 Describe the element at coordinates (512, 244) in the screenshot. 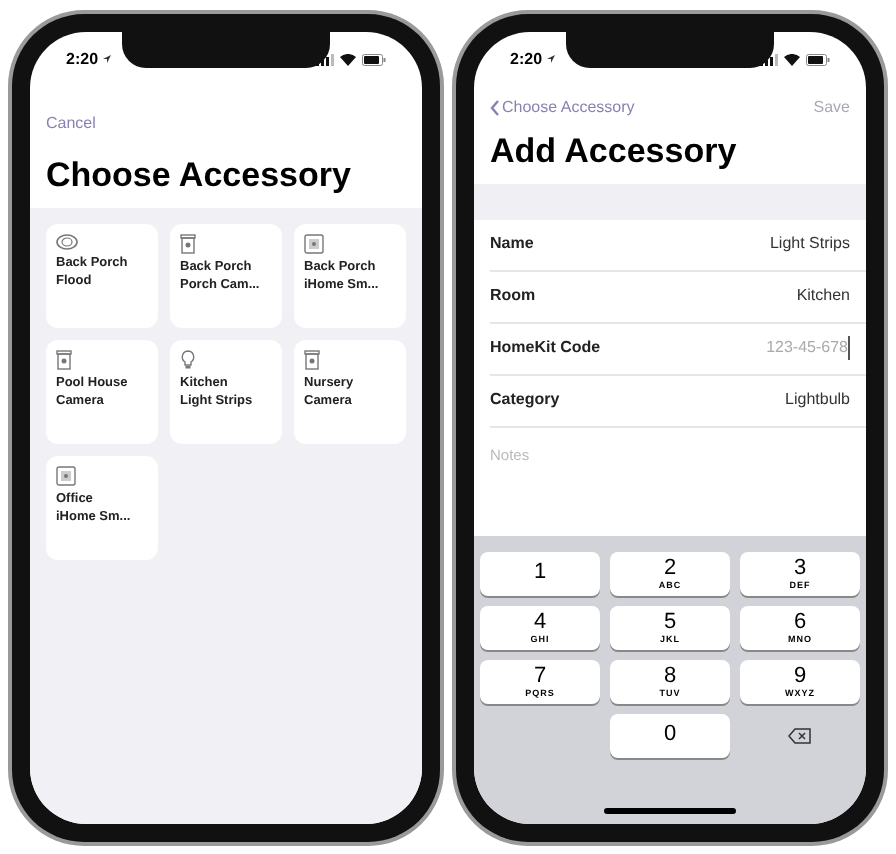

I see `field-label: Name` at that location.